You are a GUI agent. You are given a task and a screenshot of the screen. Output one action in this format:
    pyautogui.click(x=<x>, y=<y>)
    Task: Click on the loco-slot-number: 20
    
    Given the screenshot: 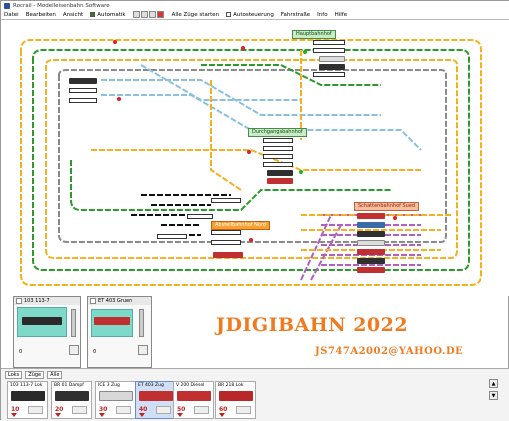 What is the action you would take?
    pyautogui.click(x=59, y=409)
    